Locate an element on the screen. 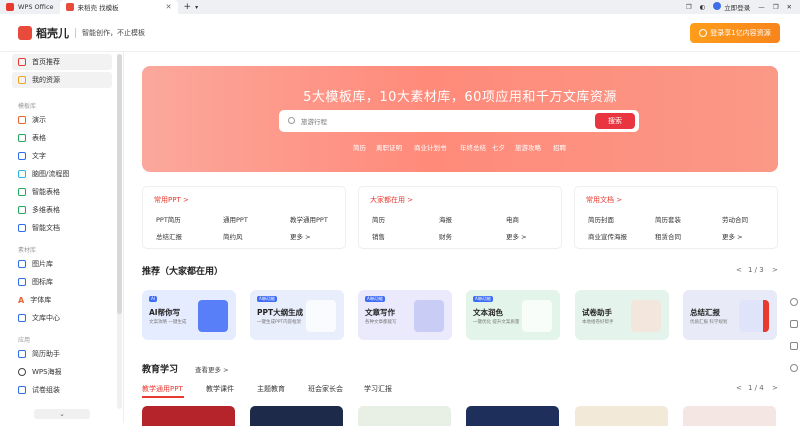 This screenshot has height=426, width=800. tool-card-report: 总结汇报 优质汇报 科学规划 is located at coordinates (730, 315).